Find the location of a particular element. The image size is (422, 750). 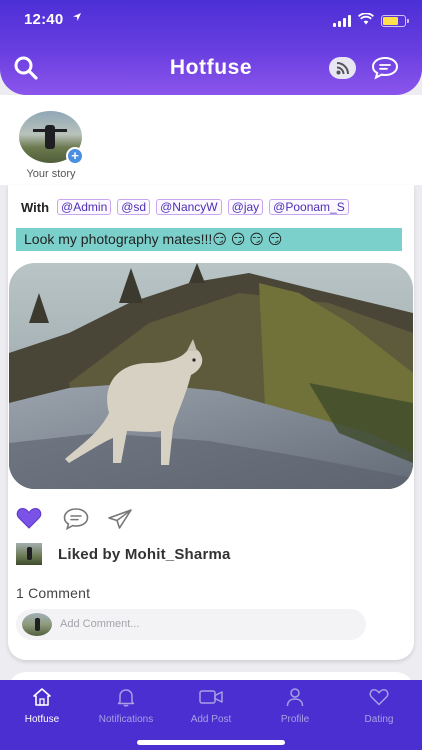

share-button is located at coordinates (120, 521).